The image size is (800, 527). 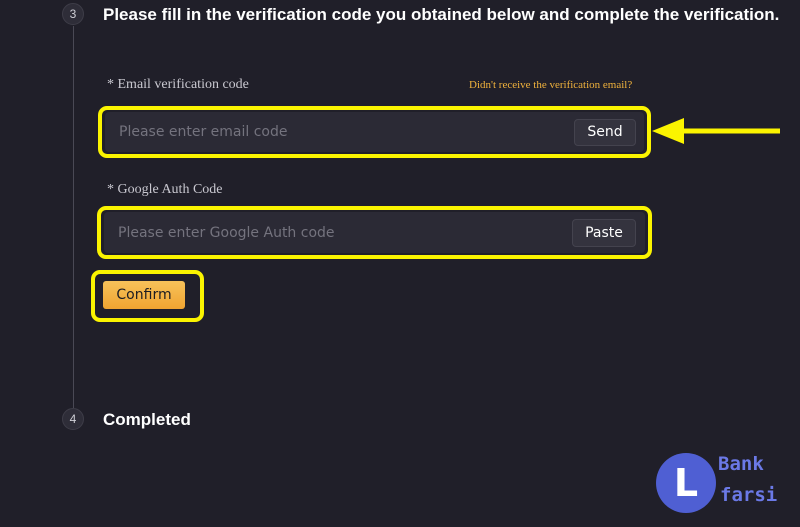 I want to click on google-auth-label: * Google Auth Code, so click(x=165, y=189).